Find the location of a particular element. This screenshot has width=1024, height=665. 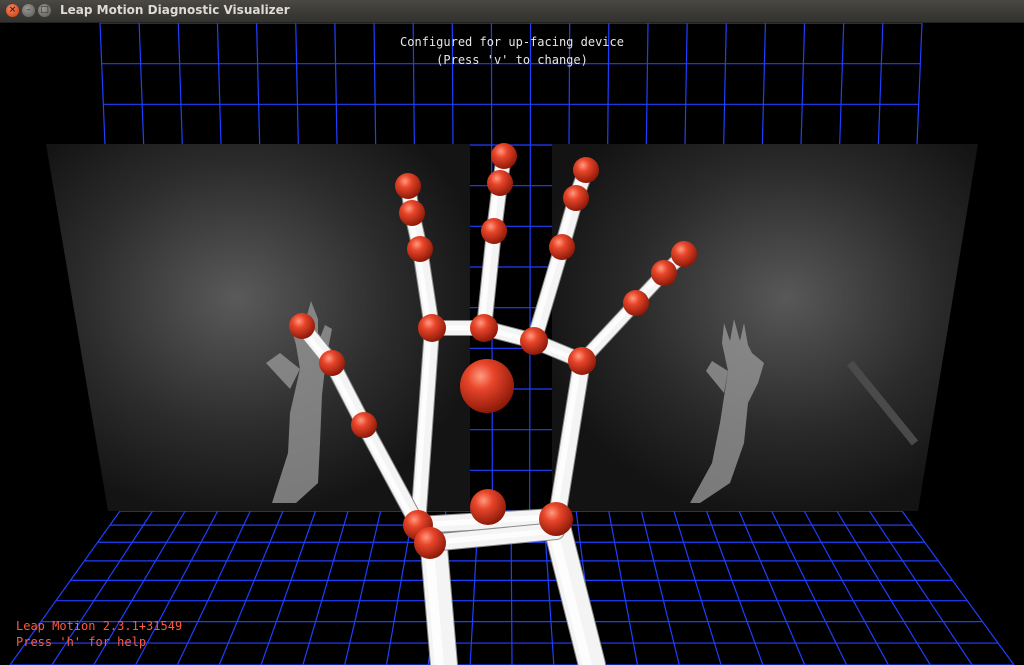

window-title: Leap Motion Diagnostic Visualizer is located at coordinates (175, 10).